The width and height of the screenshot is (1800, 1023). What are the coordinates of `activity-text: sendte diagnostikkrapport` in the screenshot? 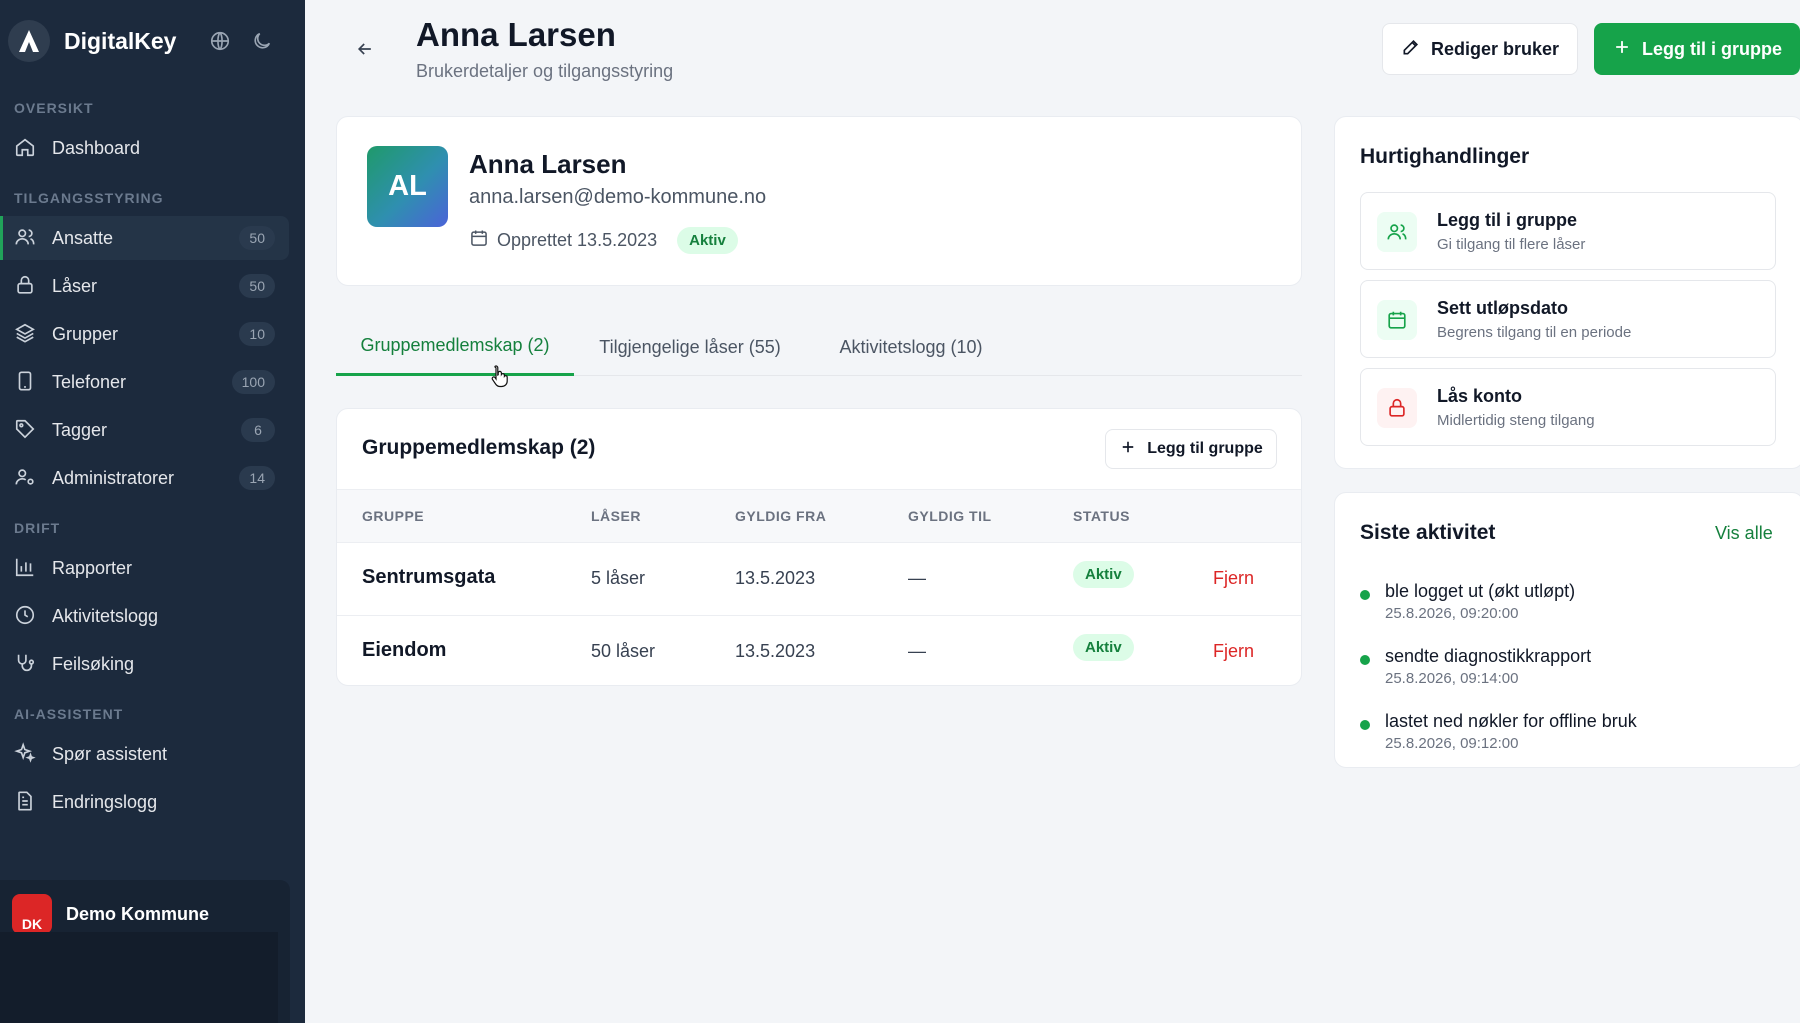 It's located at (1488, 656).